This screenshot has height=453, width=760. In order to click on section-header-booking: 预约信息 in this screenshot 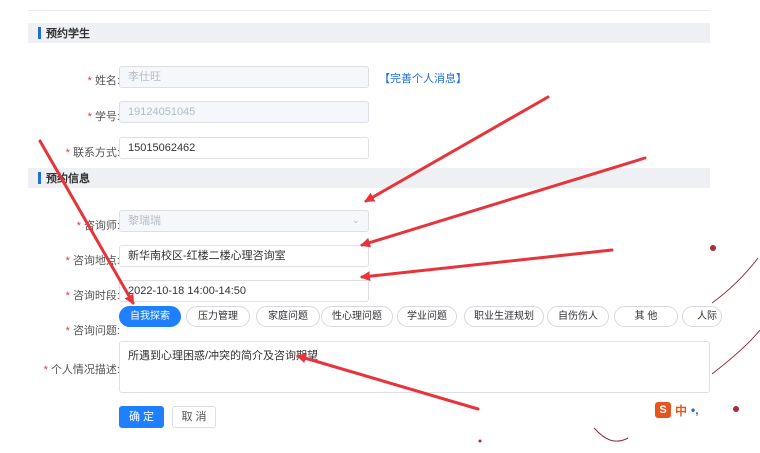, I will do `click(369, 178)`.